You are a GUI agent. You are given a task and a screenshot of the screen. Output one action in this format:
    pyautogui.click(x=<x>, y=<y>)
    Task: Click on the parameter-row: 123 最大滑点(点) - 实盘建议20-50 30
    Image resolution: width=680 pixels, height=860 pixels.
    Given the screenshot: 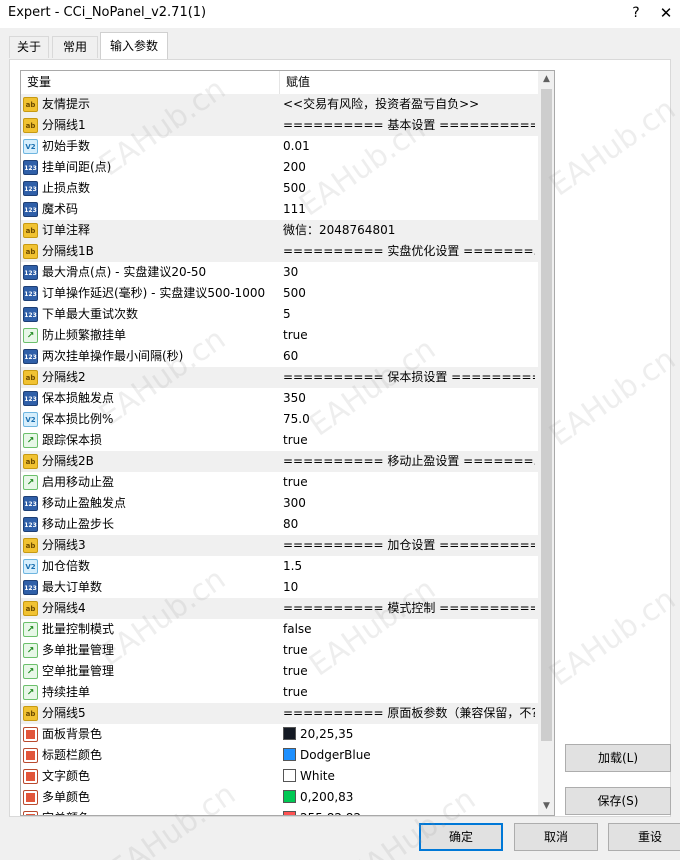 What is the action you would take?
    pyautogui.click(x=279, y=272)
    